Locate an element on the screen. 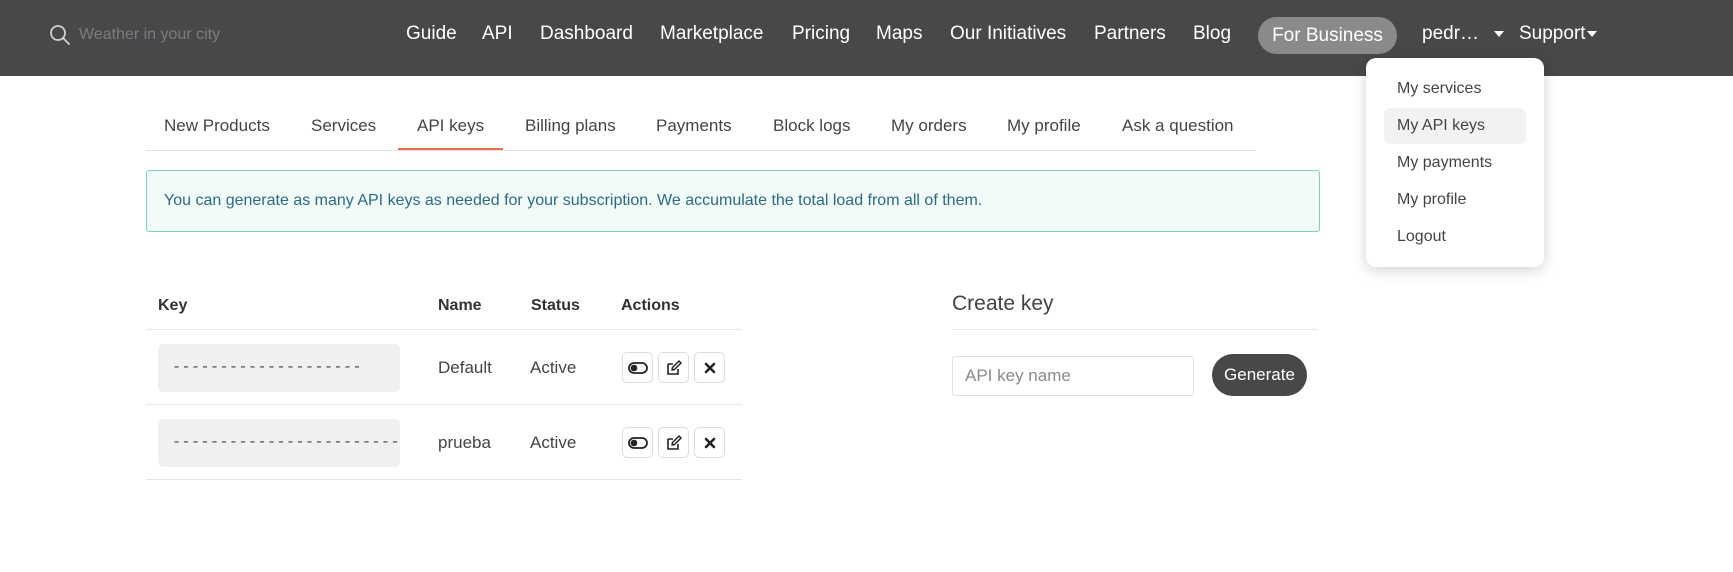 Image resolution: width=1733 pixels, height=572 pixels. nav-api: API is located at coordinates (497, 34).